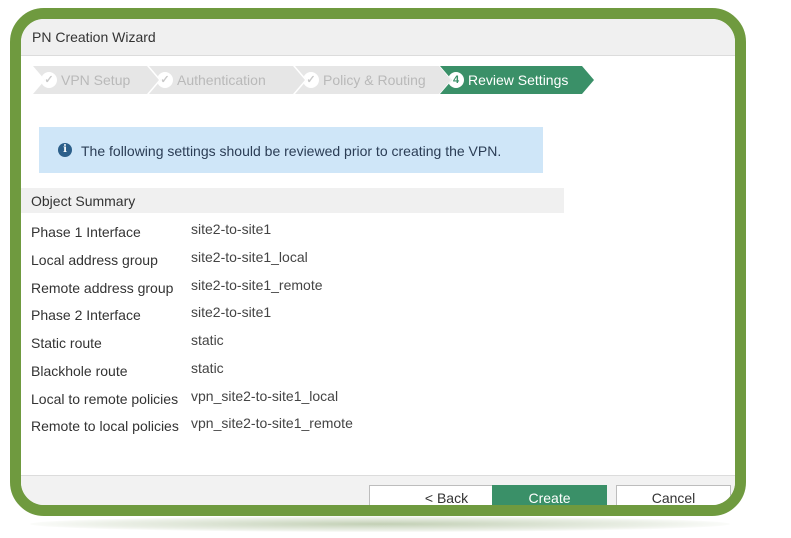 The height and width of the screenshot is (538, 791). I want to click on summary-key: Blackhole route, so click(79, 371).